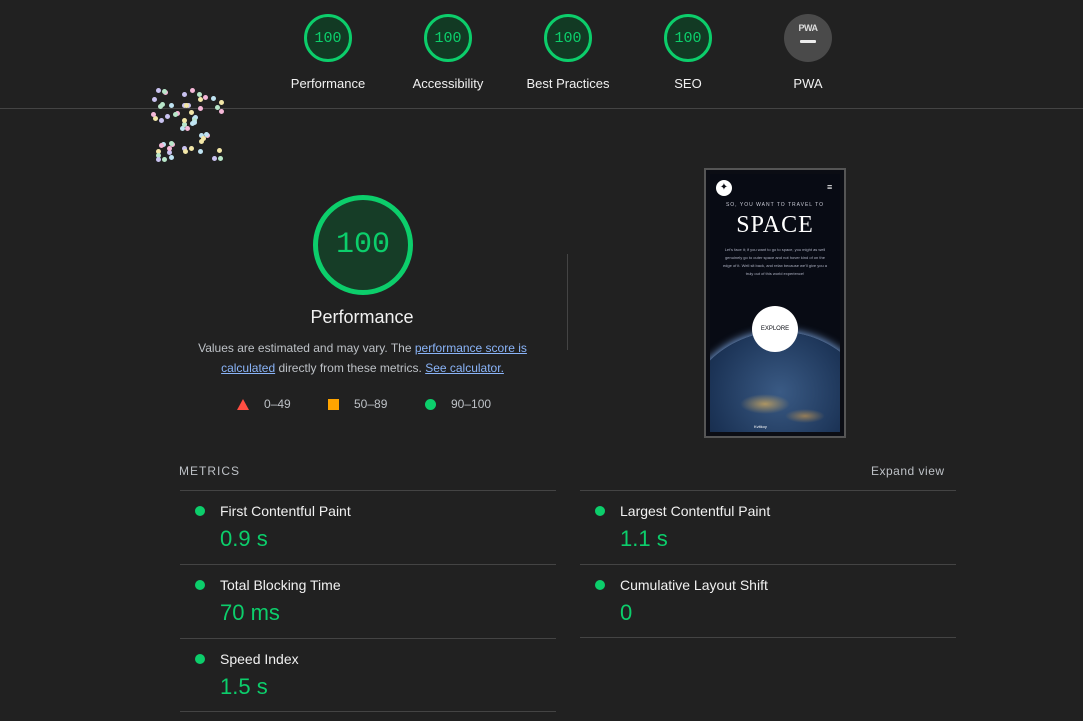 Image resolution: width=1083 pixels, height=721 pixels. Describe the element at coordinates (775, 205) in the screenshot. I see `screenshot-kicker: SO, YOU WANT TO TRAVEL TO` at that location.